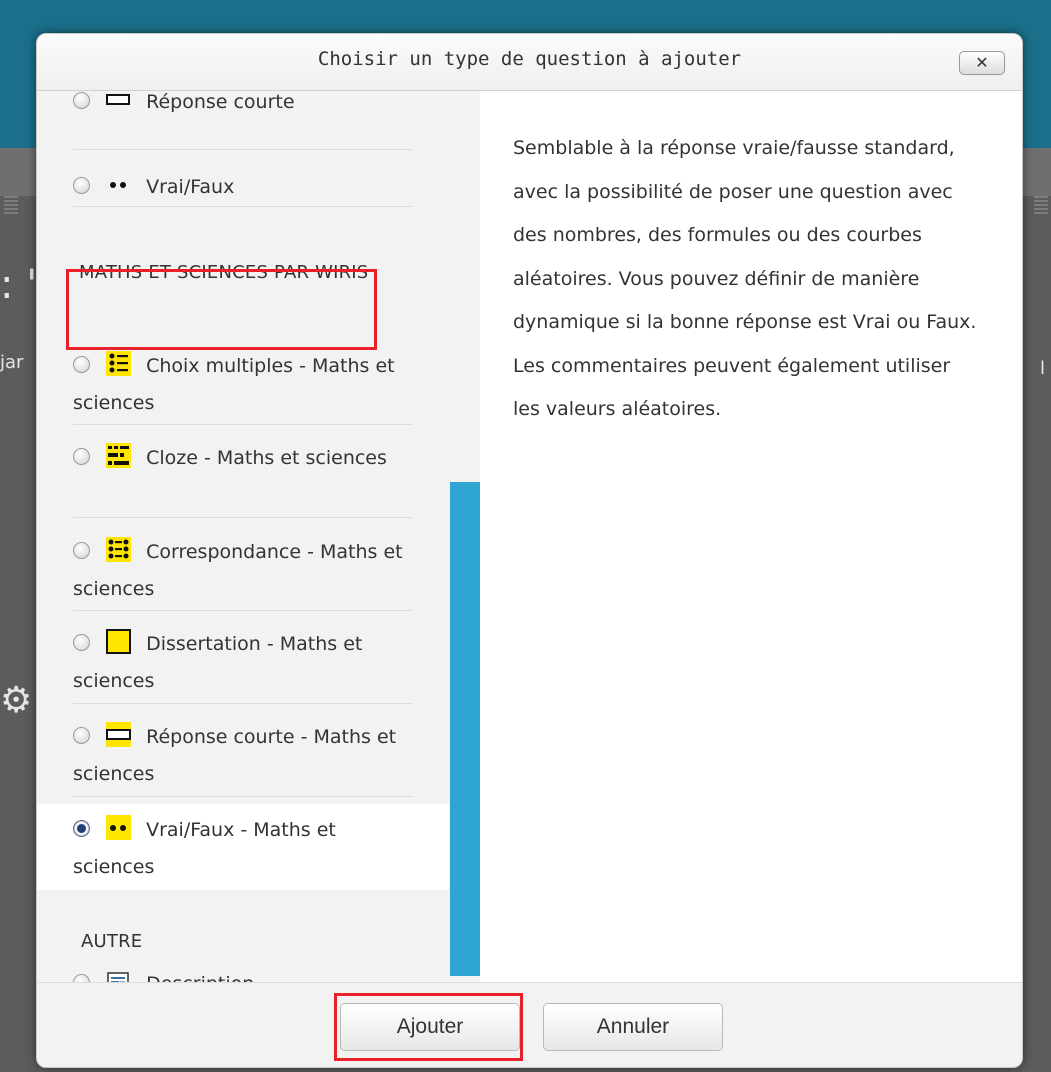 This screenshot has height=1072, width=1051. What do you see at coordinates (16, 700) in the screenshot?
I see `background-gear-icon: ⚙` at bounding box center [16, 700].